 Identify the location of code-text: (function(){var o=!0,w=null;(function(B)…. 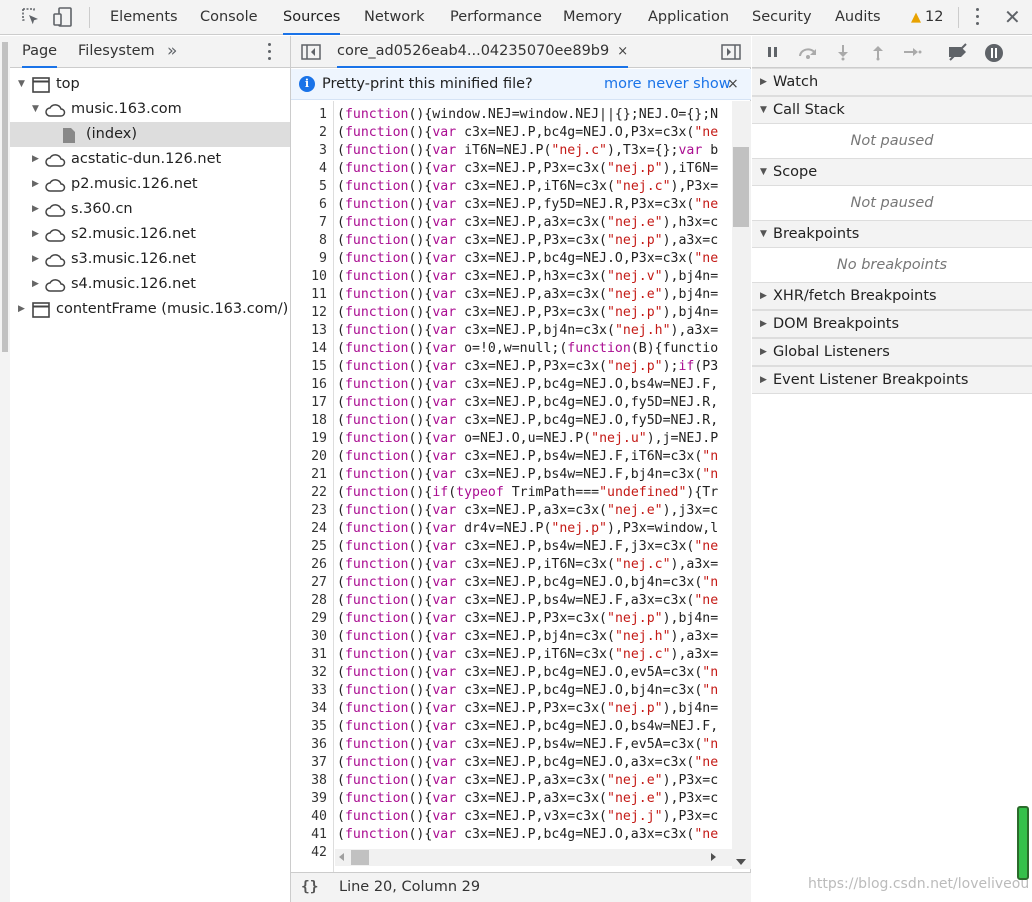
(527, 349).